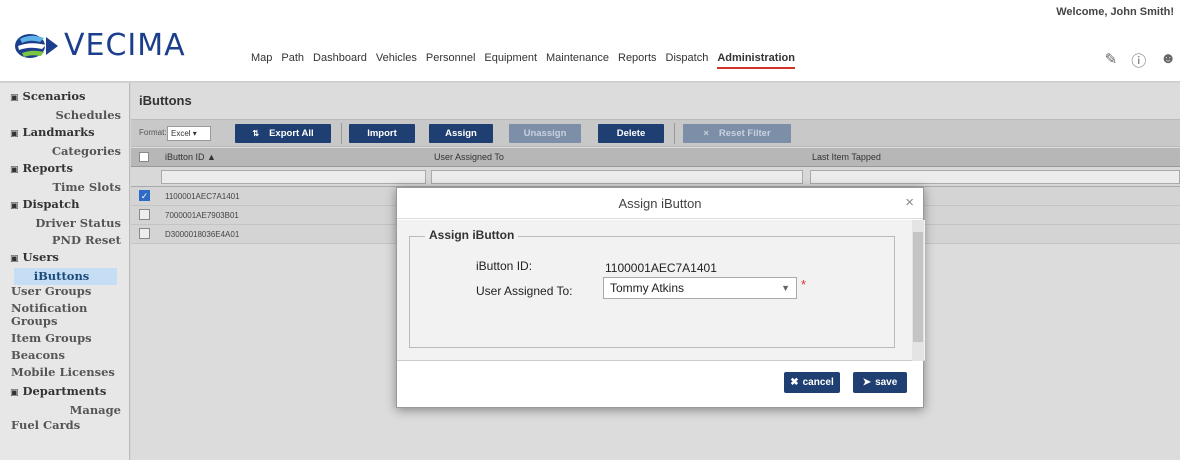  I want to click on filter-row, so click(655, 177).